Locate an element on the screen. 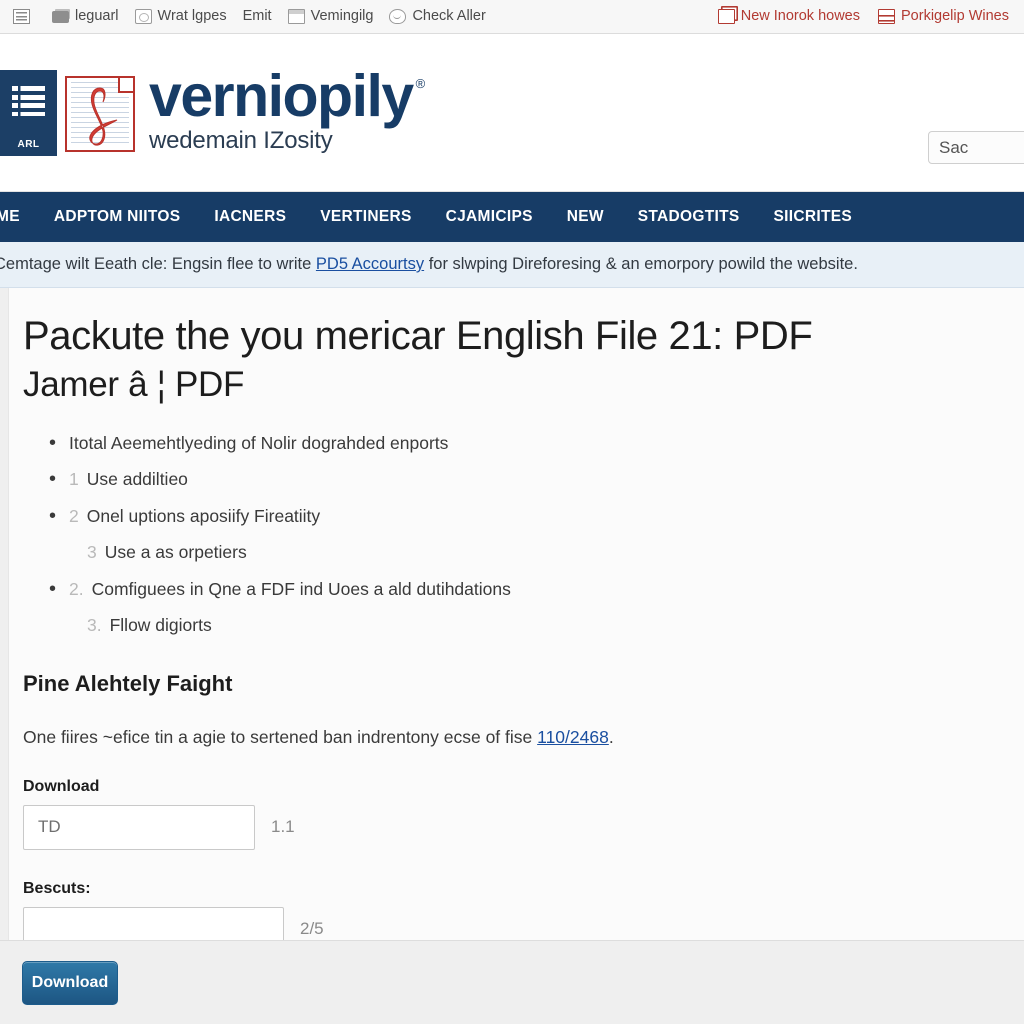 This screenshot has width=1024, height=1024. list-item-number: 2 is located at coordinates (74, 515).